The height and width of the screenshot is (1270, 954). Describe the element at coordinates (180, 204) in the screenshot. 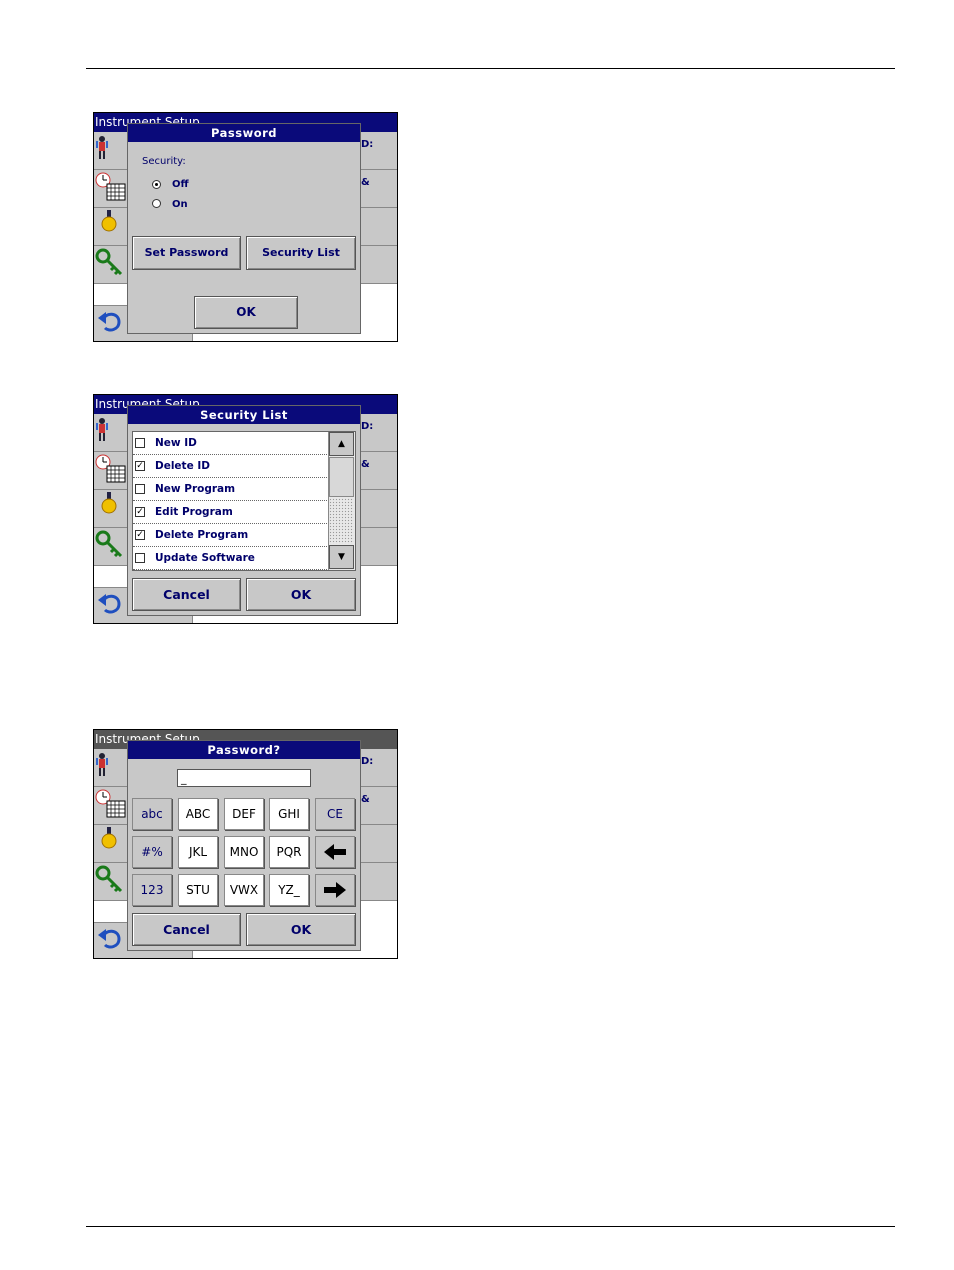

I see `security-on-label: On` at that location.